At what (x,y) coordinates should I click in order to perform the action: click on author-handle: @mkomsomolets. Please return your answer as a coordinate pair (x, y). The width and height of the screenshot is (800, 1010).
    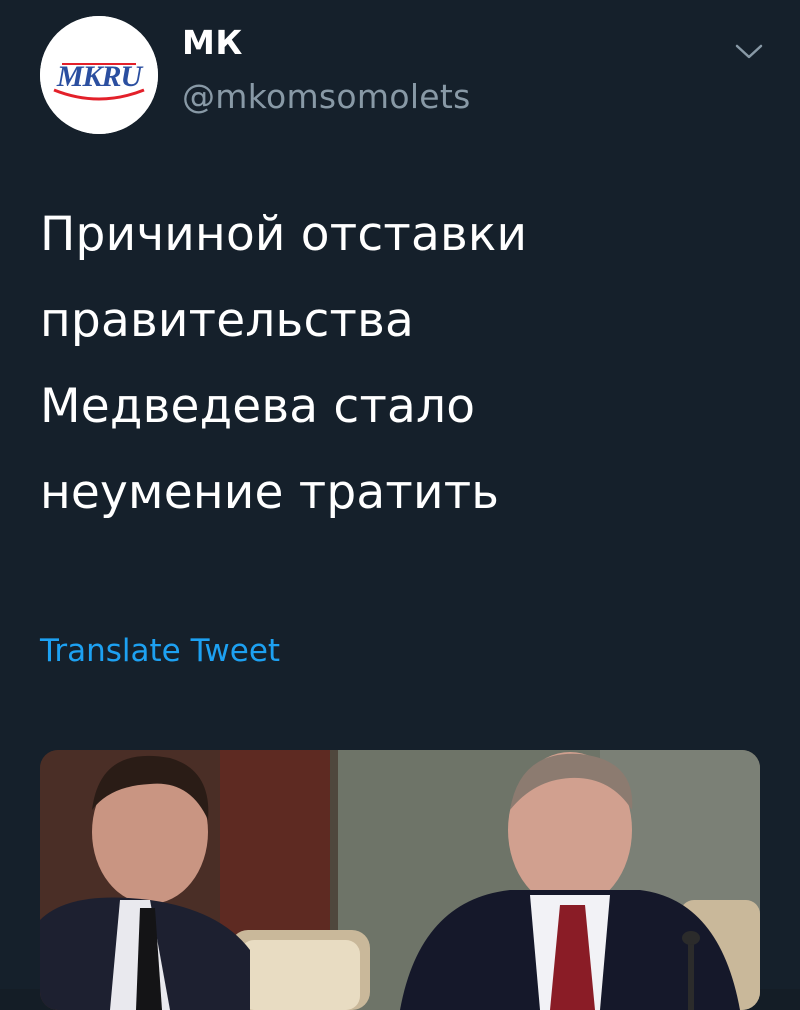
    Looking at the image, I should click on (326, 96).